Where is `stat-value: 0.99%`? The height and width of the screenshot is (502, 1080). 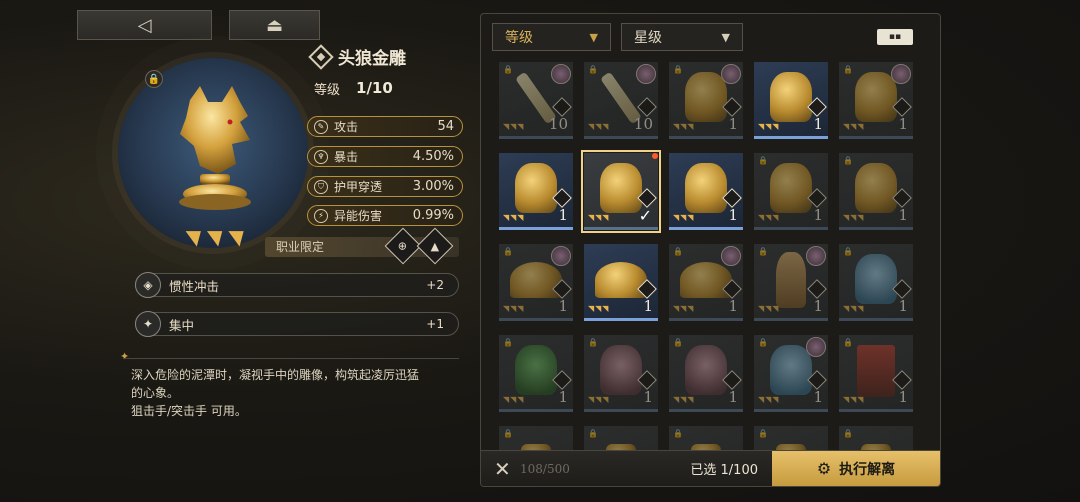
stat-value: 0.99% is located at coordinates (433, 215).